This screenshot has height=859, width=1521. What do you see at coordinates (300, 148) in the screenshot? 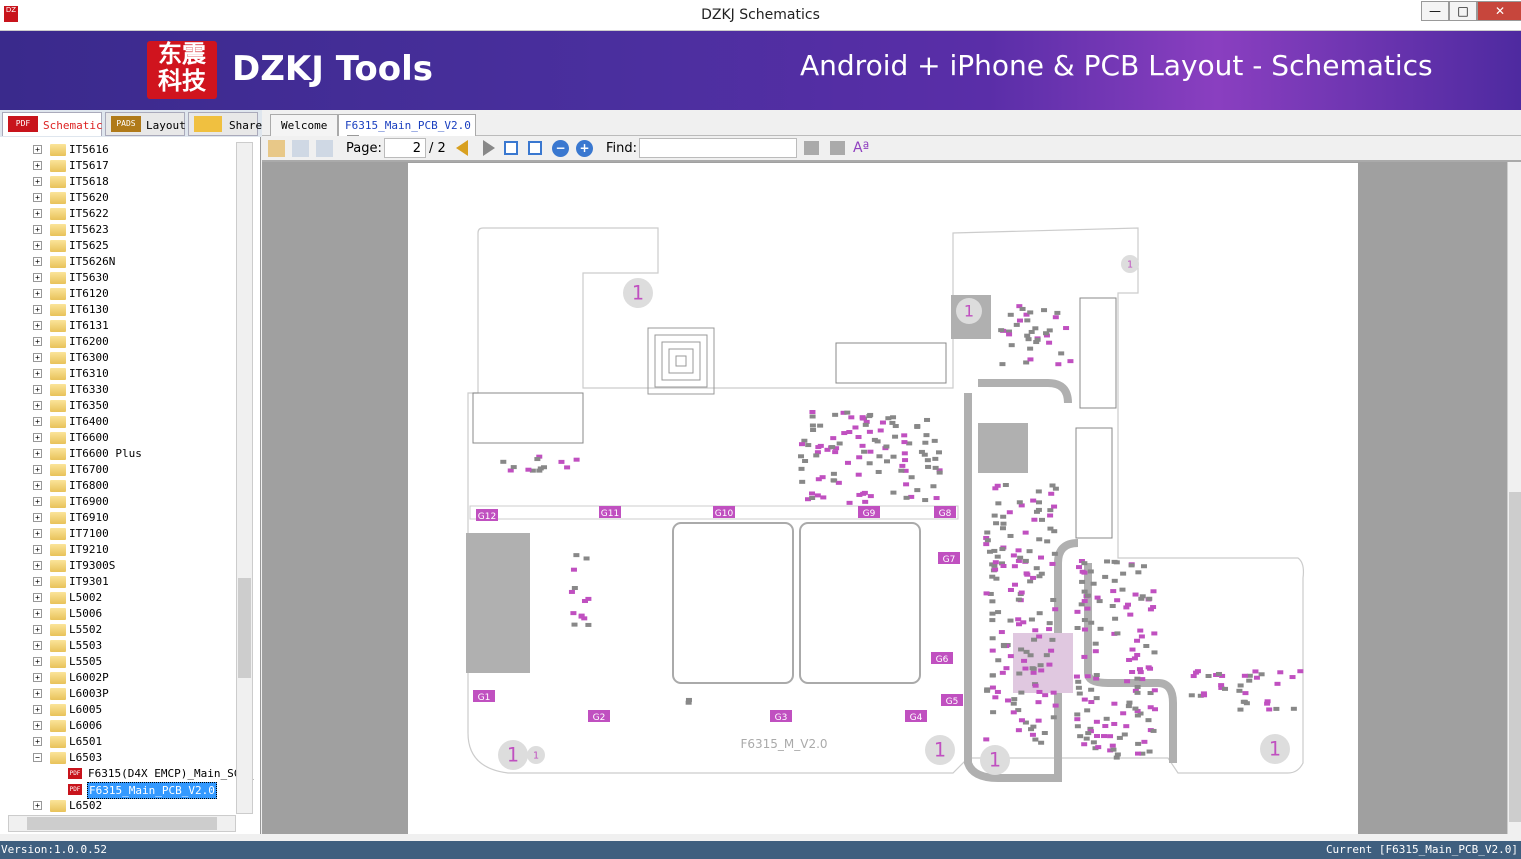
I see `copy-icon` at bounding box center [300, 148].